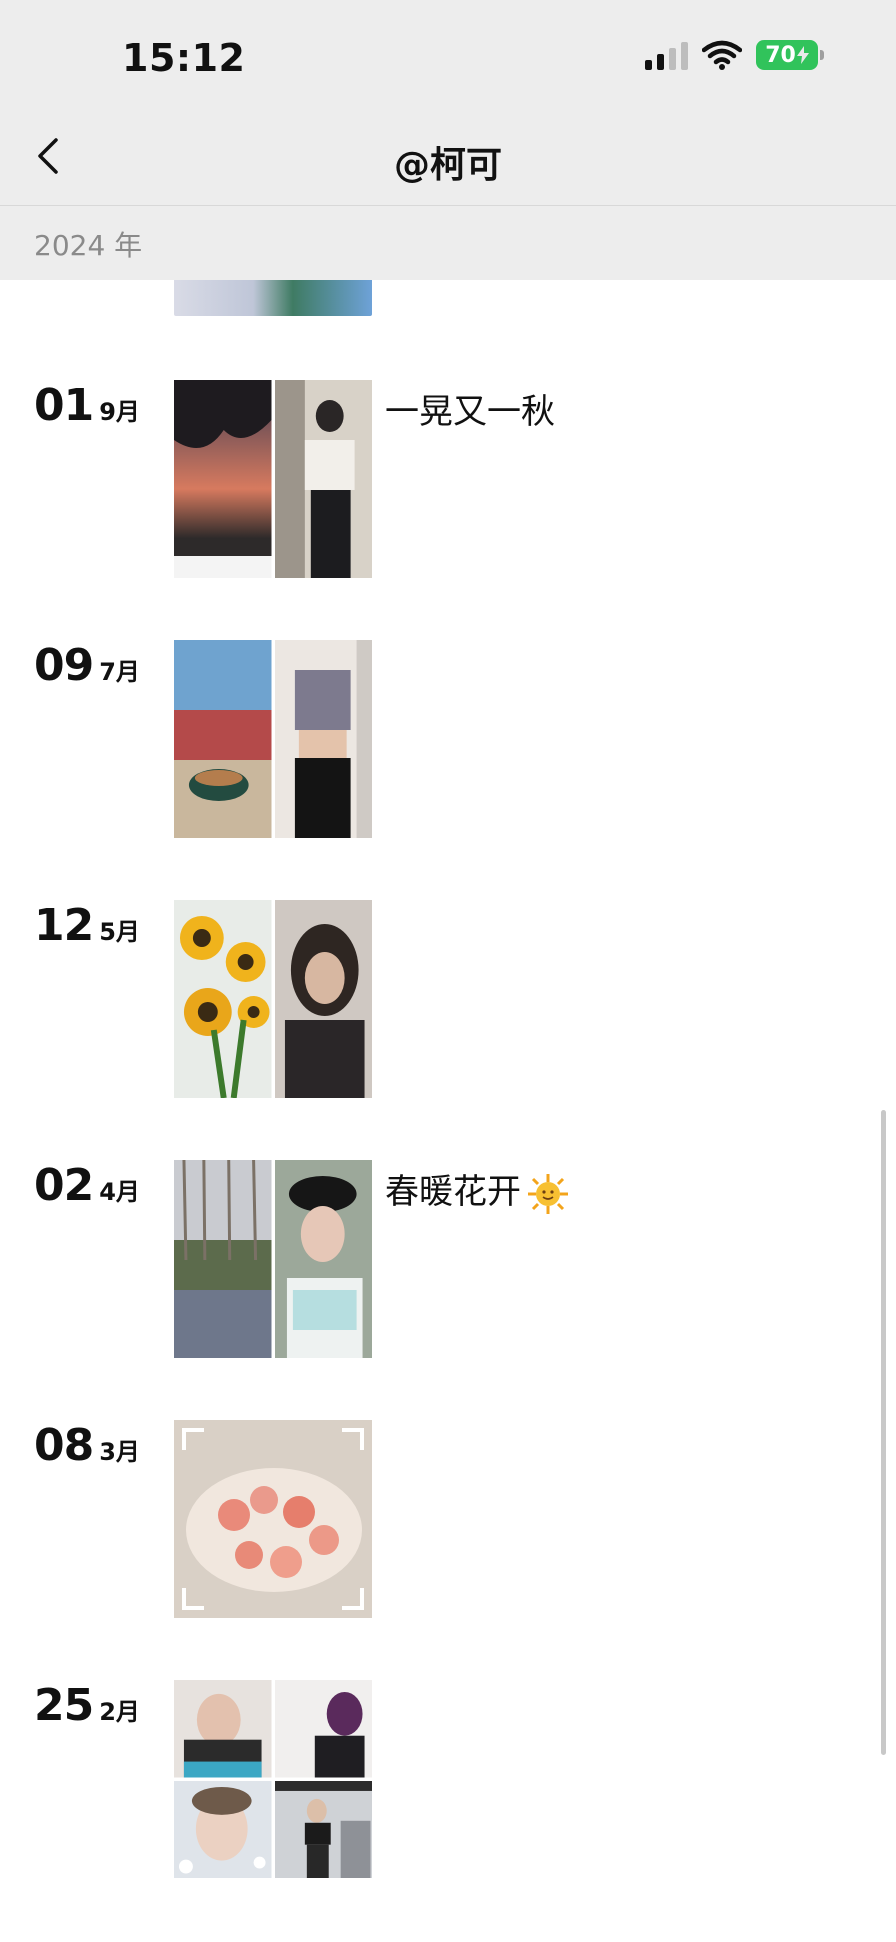 This screenshot has height=1942, width=896. I want to click on moment-entry: 25 2月, so click(448, 1780).